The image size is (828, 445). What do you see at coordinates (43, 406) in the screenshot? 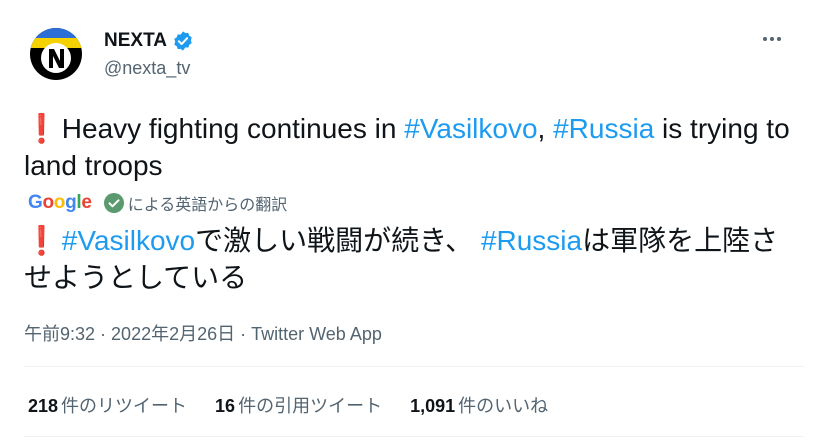
I see `stat-count: 218` at bounding box center [43, 406].